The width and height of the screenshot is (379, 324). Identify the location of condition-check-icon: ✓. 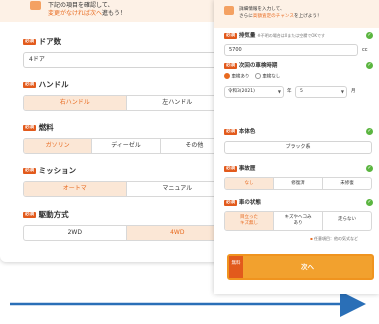
(369, 202).